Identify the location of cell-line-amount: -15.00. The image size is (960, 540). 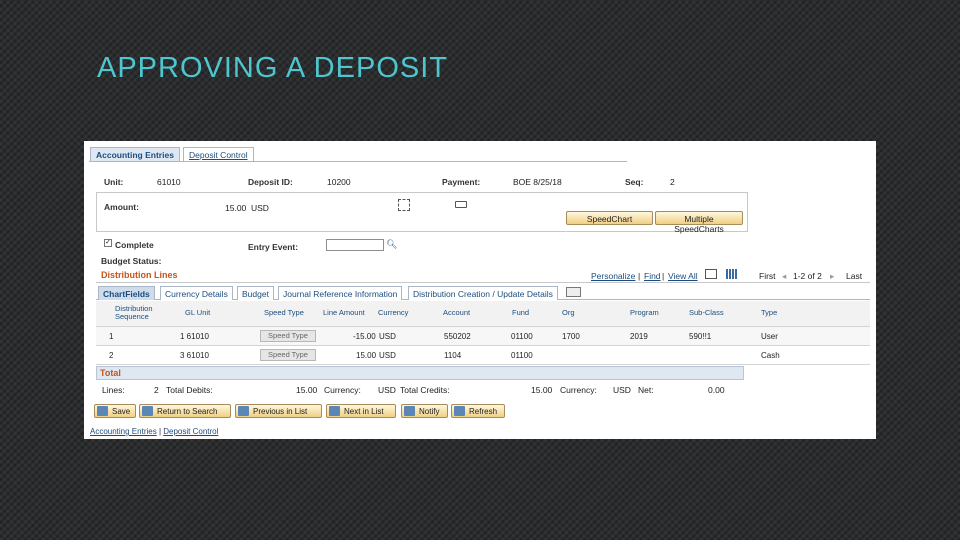
(364, 336).